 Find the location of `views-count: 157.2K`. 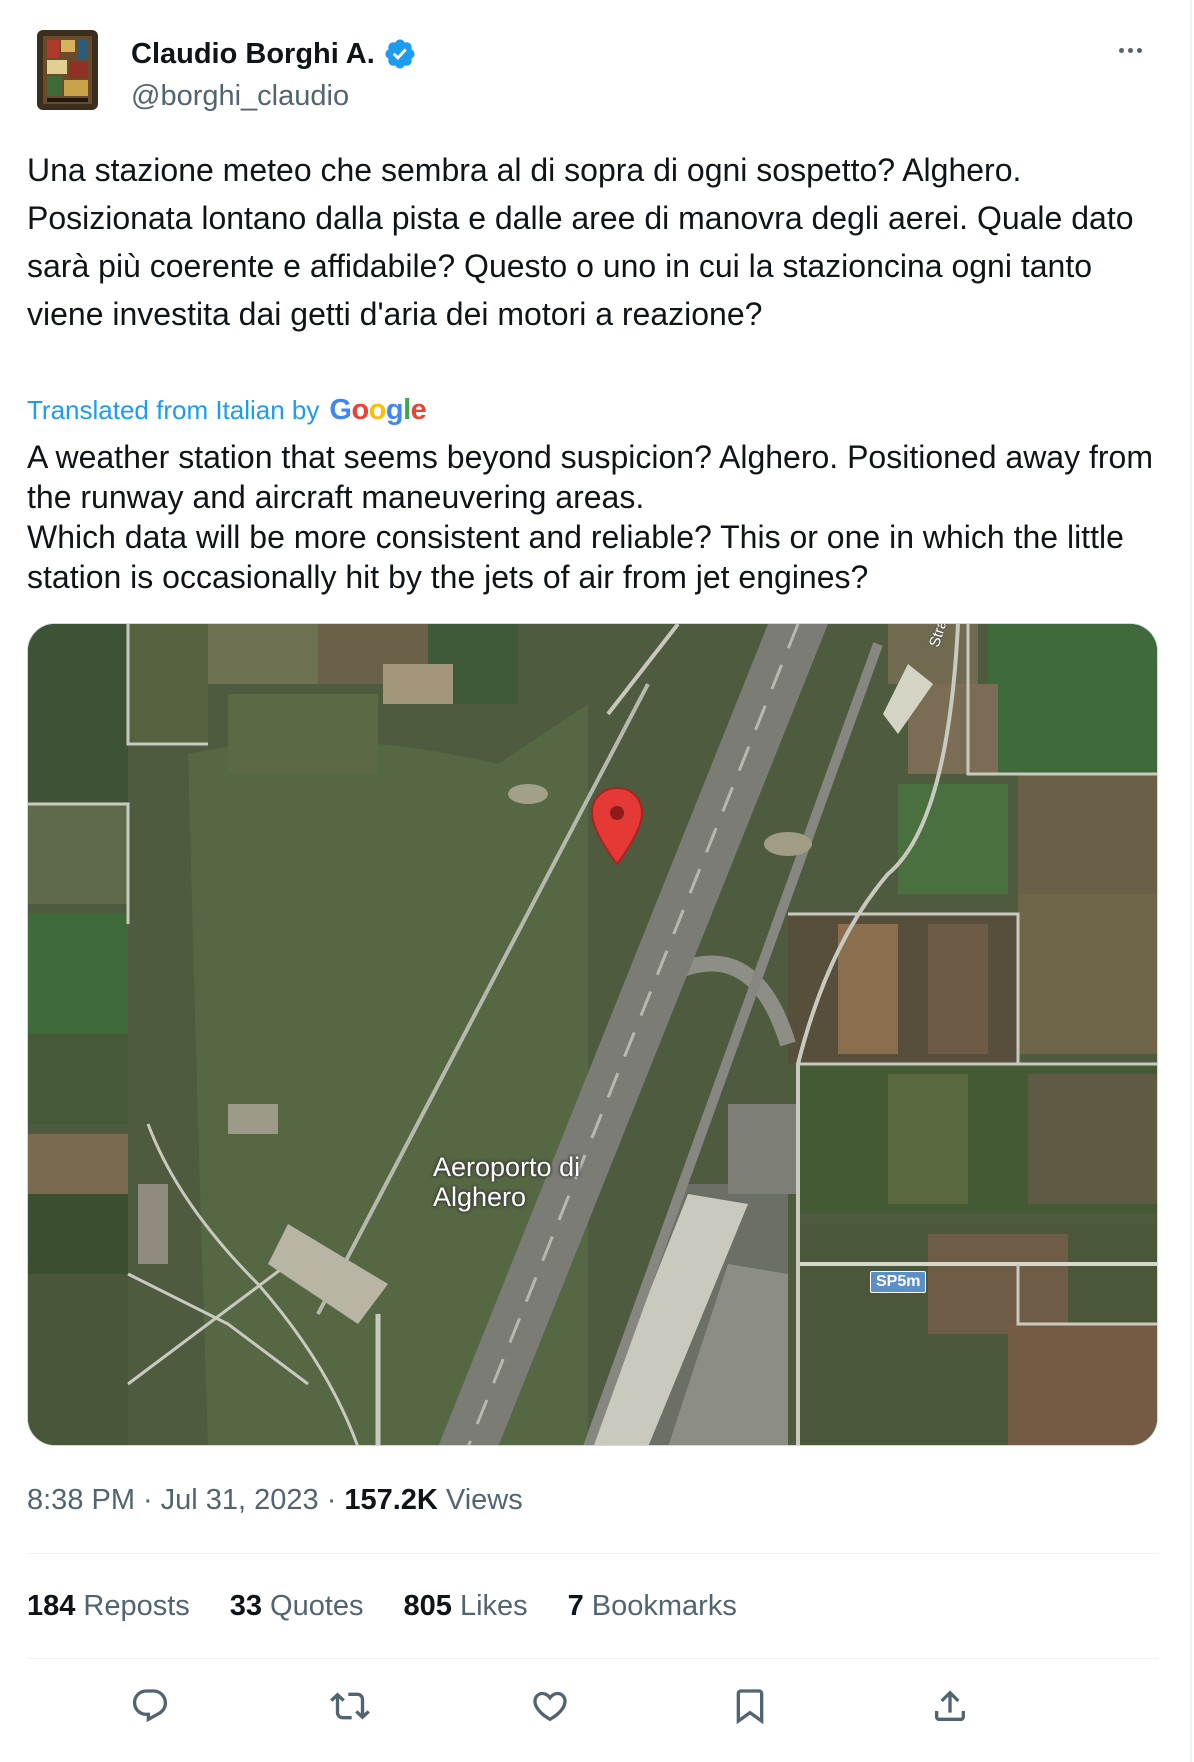

views-count: 157.2K is located at coordinates (391, 1499).